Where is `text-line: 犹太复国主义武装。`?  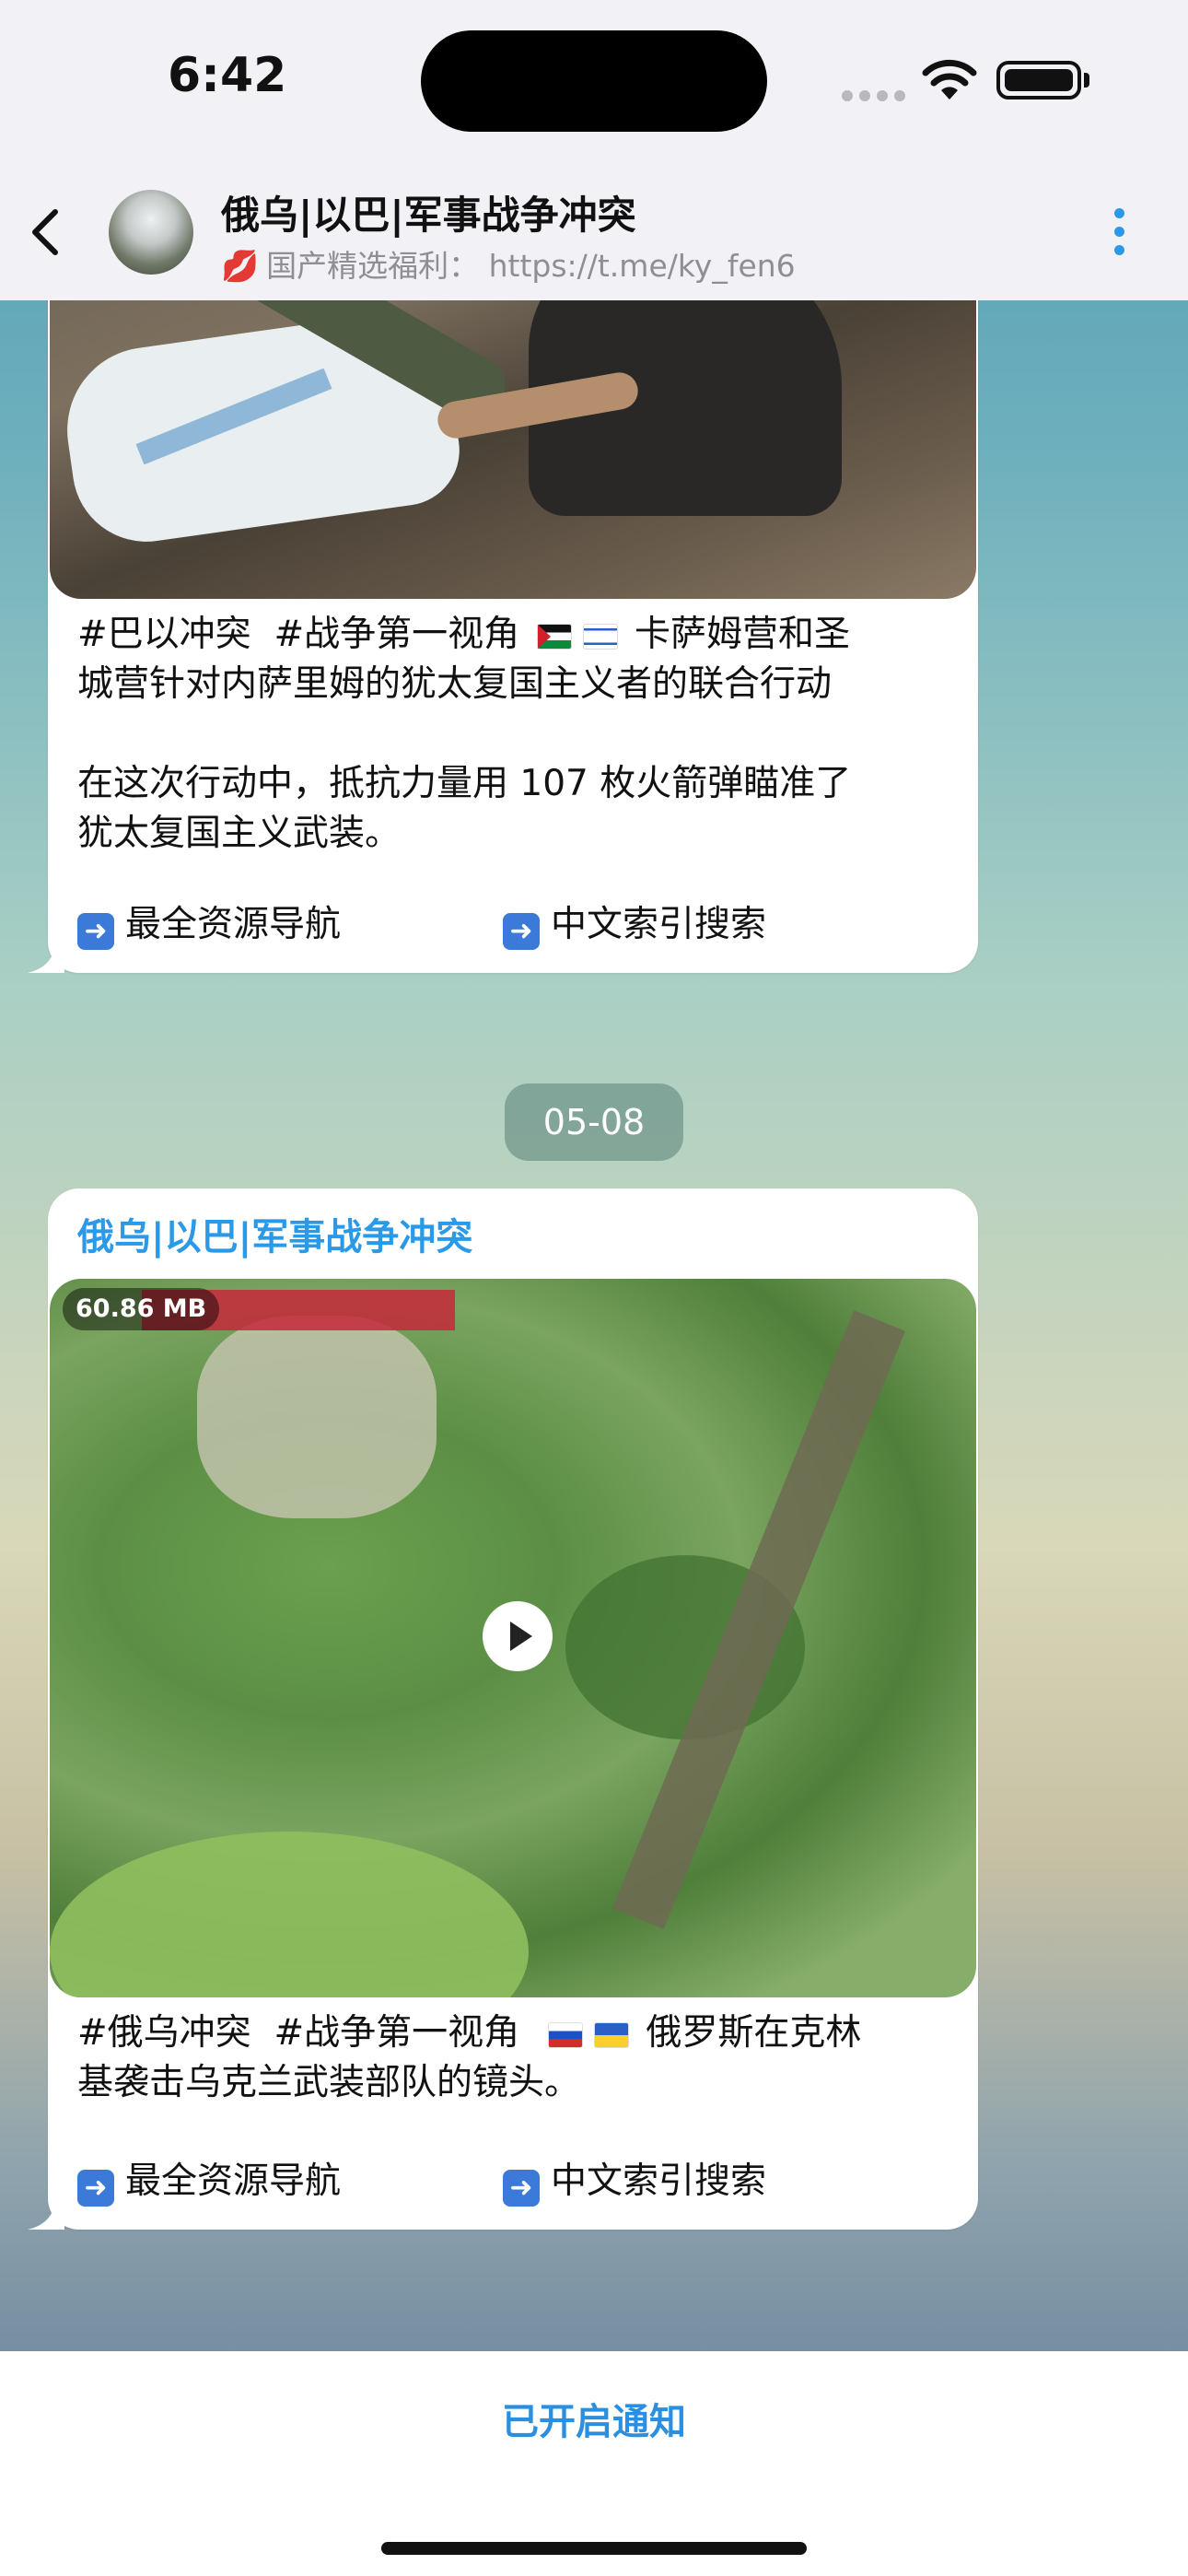
text-line: 犹太复国主义武装。 is located at coordinates (239, 833).